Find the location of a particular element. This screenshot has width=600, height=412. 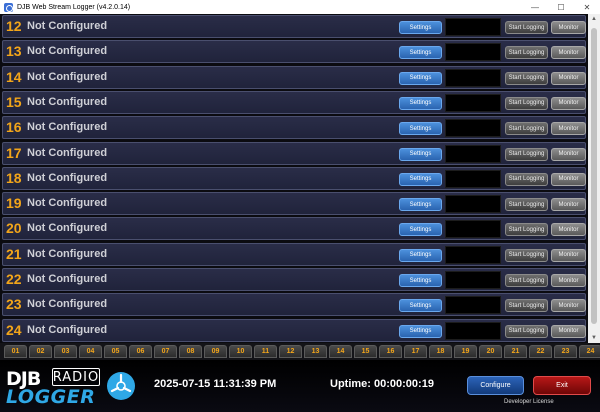

channel-number: 14 is located at coordinates (14, 76).